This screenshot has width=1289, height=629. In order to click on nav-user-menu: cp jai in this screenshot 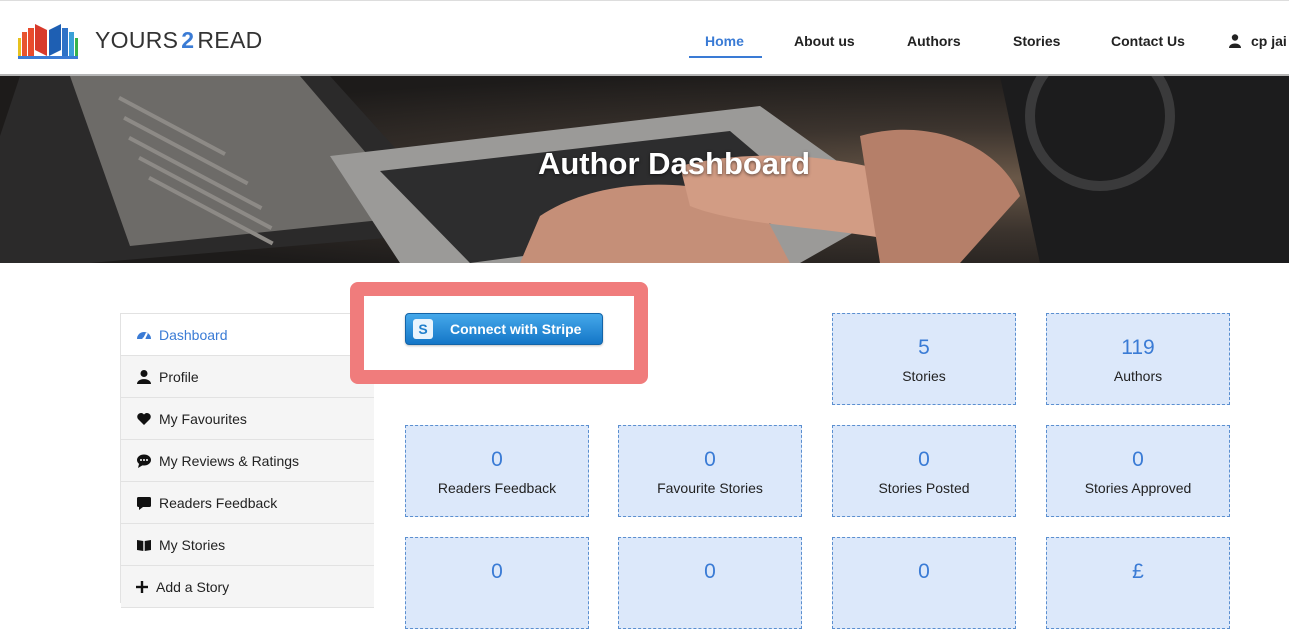, I will do `click(1269, 41)`.